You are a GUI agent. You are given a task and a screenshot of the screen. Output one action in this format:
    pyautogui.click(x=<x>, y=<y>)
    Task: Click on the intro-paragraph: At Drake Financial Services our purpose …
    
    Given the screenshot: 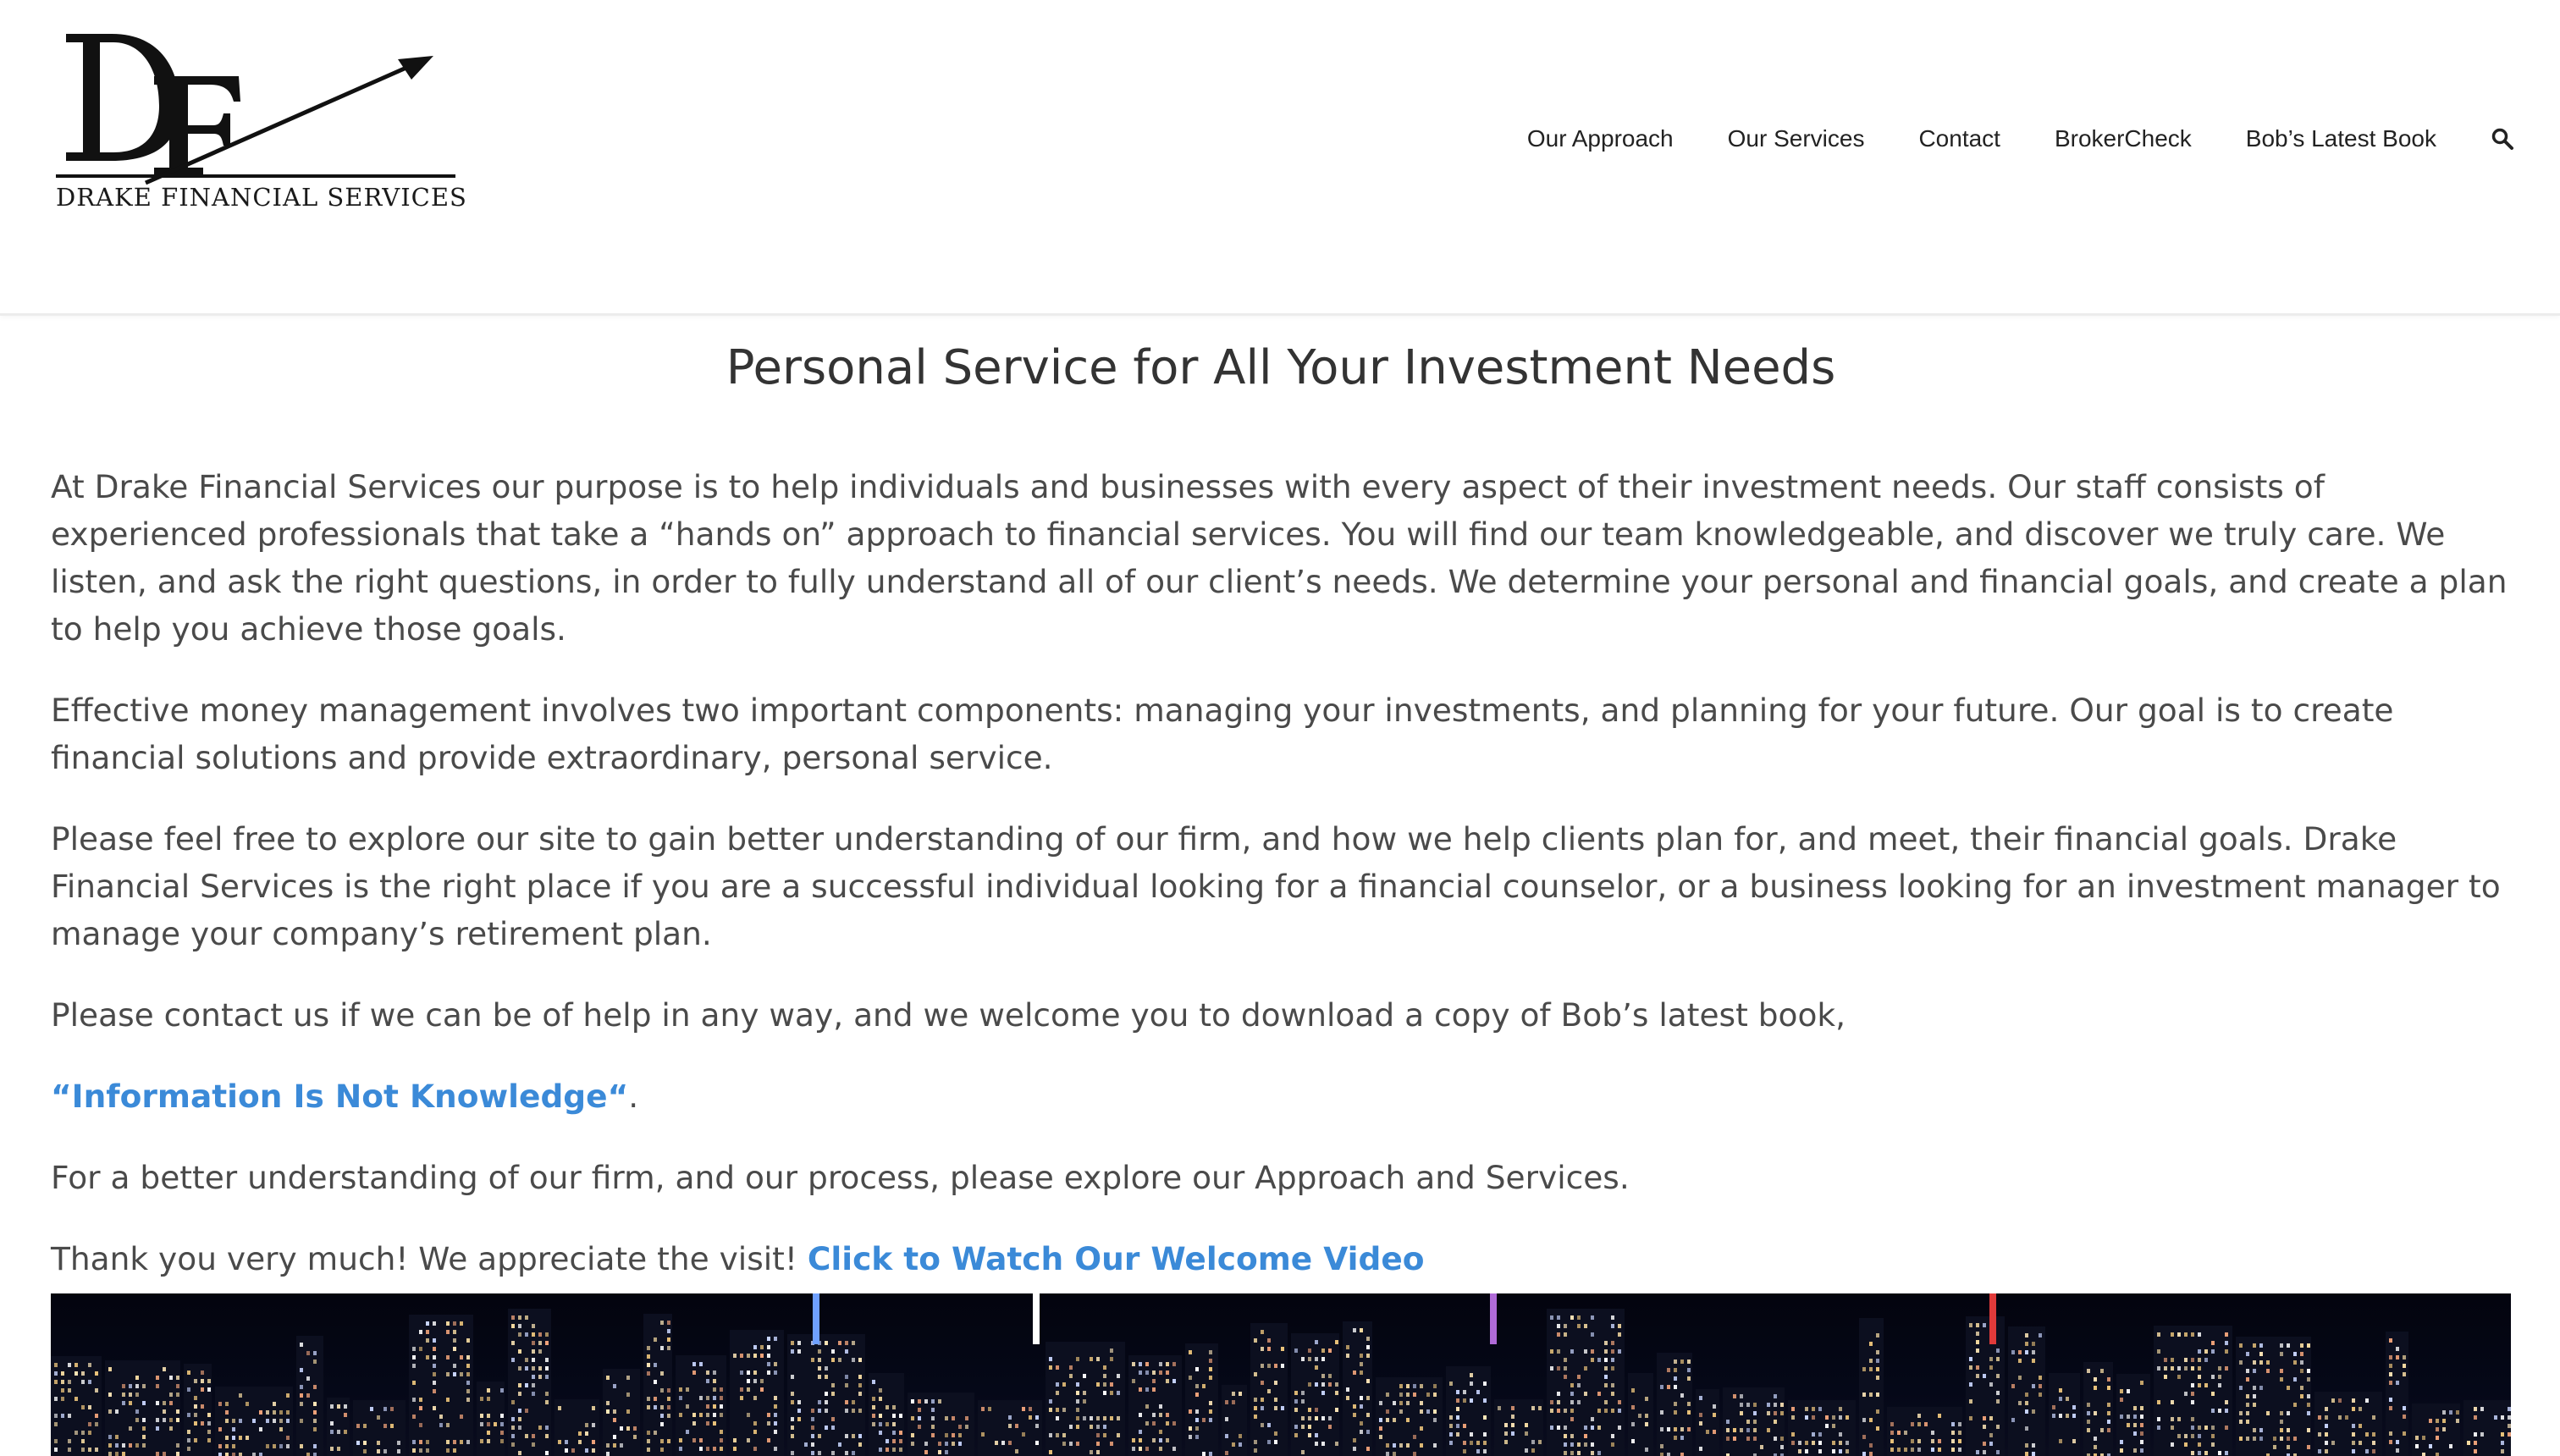 What is the action you would take?
    pyautogui.click(x=1279, y=558)
    